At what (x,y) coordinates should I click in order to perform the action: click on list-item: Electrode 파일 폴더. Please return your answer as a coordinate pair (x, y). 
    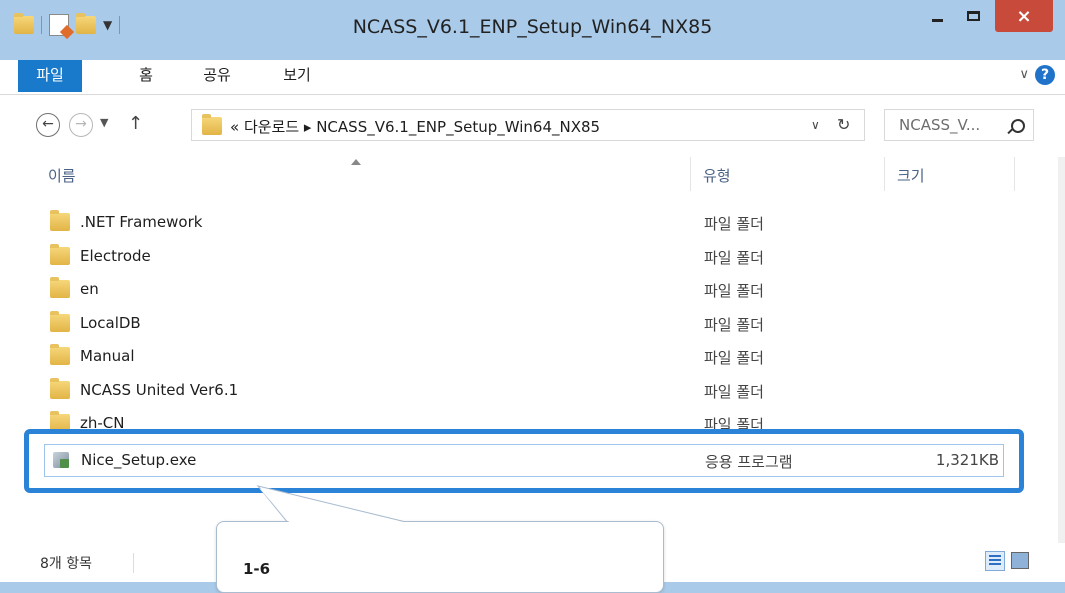
    Looking at the image, I should click on (524, 257).